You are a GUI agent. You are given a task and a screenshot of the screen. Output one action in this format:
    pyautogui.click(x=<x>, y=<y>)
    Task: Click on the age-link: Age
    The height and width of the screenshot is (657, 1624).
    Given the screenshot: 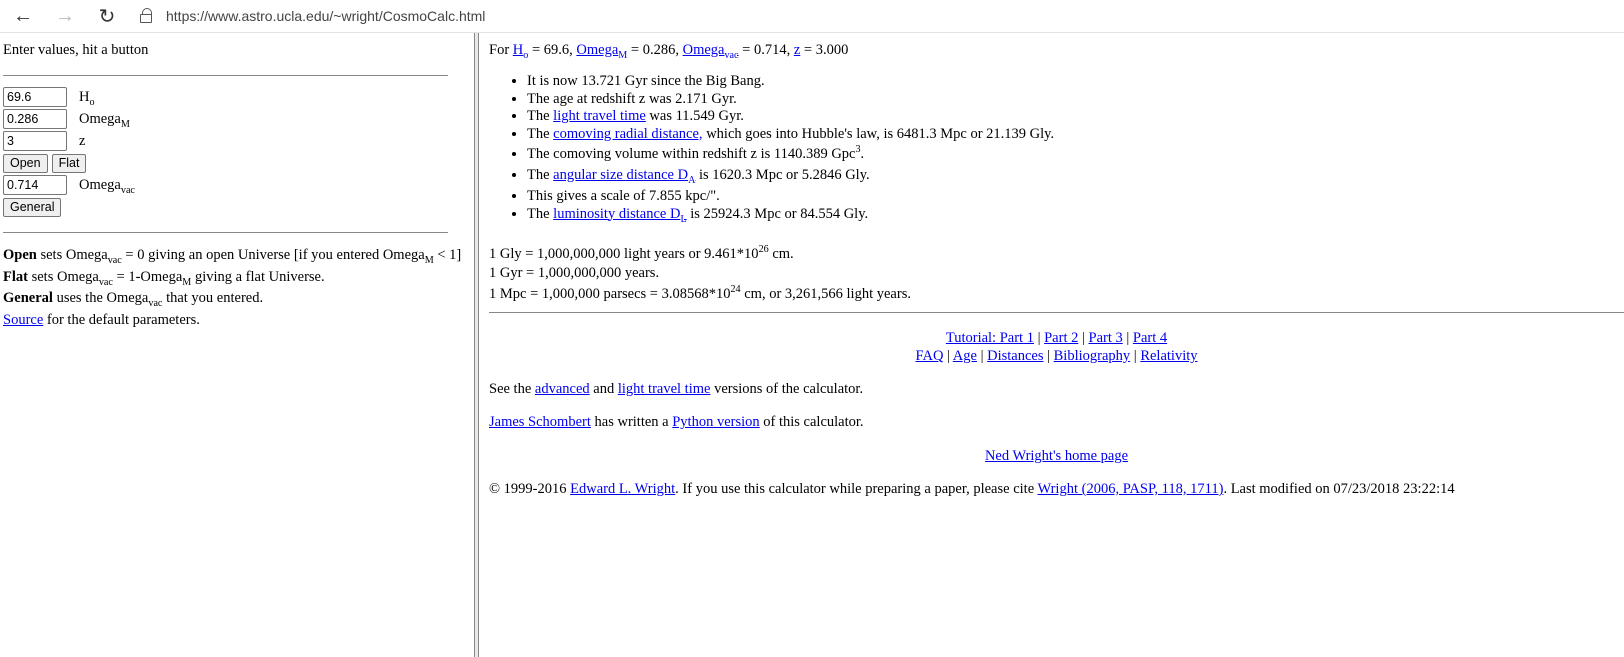 What is the action you would take?
    pyautogui.click(x=965, y=356)
    